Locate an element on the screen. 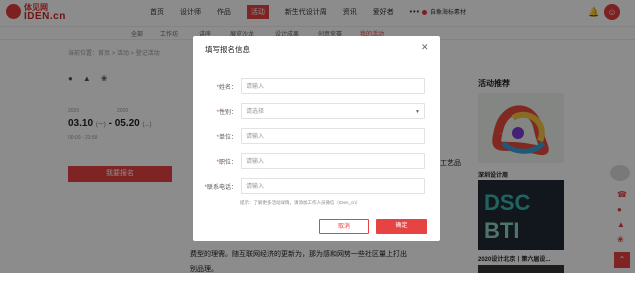 Image resolution: width=635 pixels, height=282 pixels. modal-hint: 提示：了解更多活动详情，请添加工作人员微信（IDen_cn） is located at coordinates (300, 202).